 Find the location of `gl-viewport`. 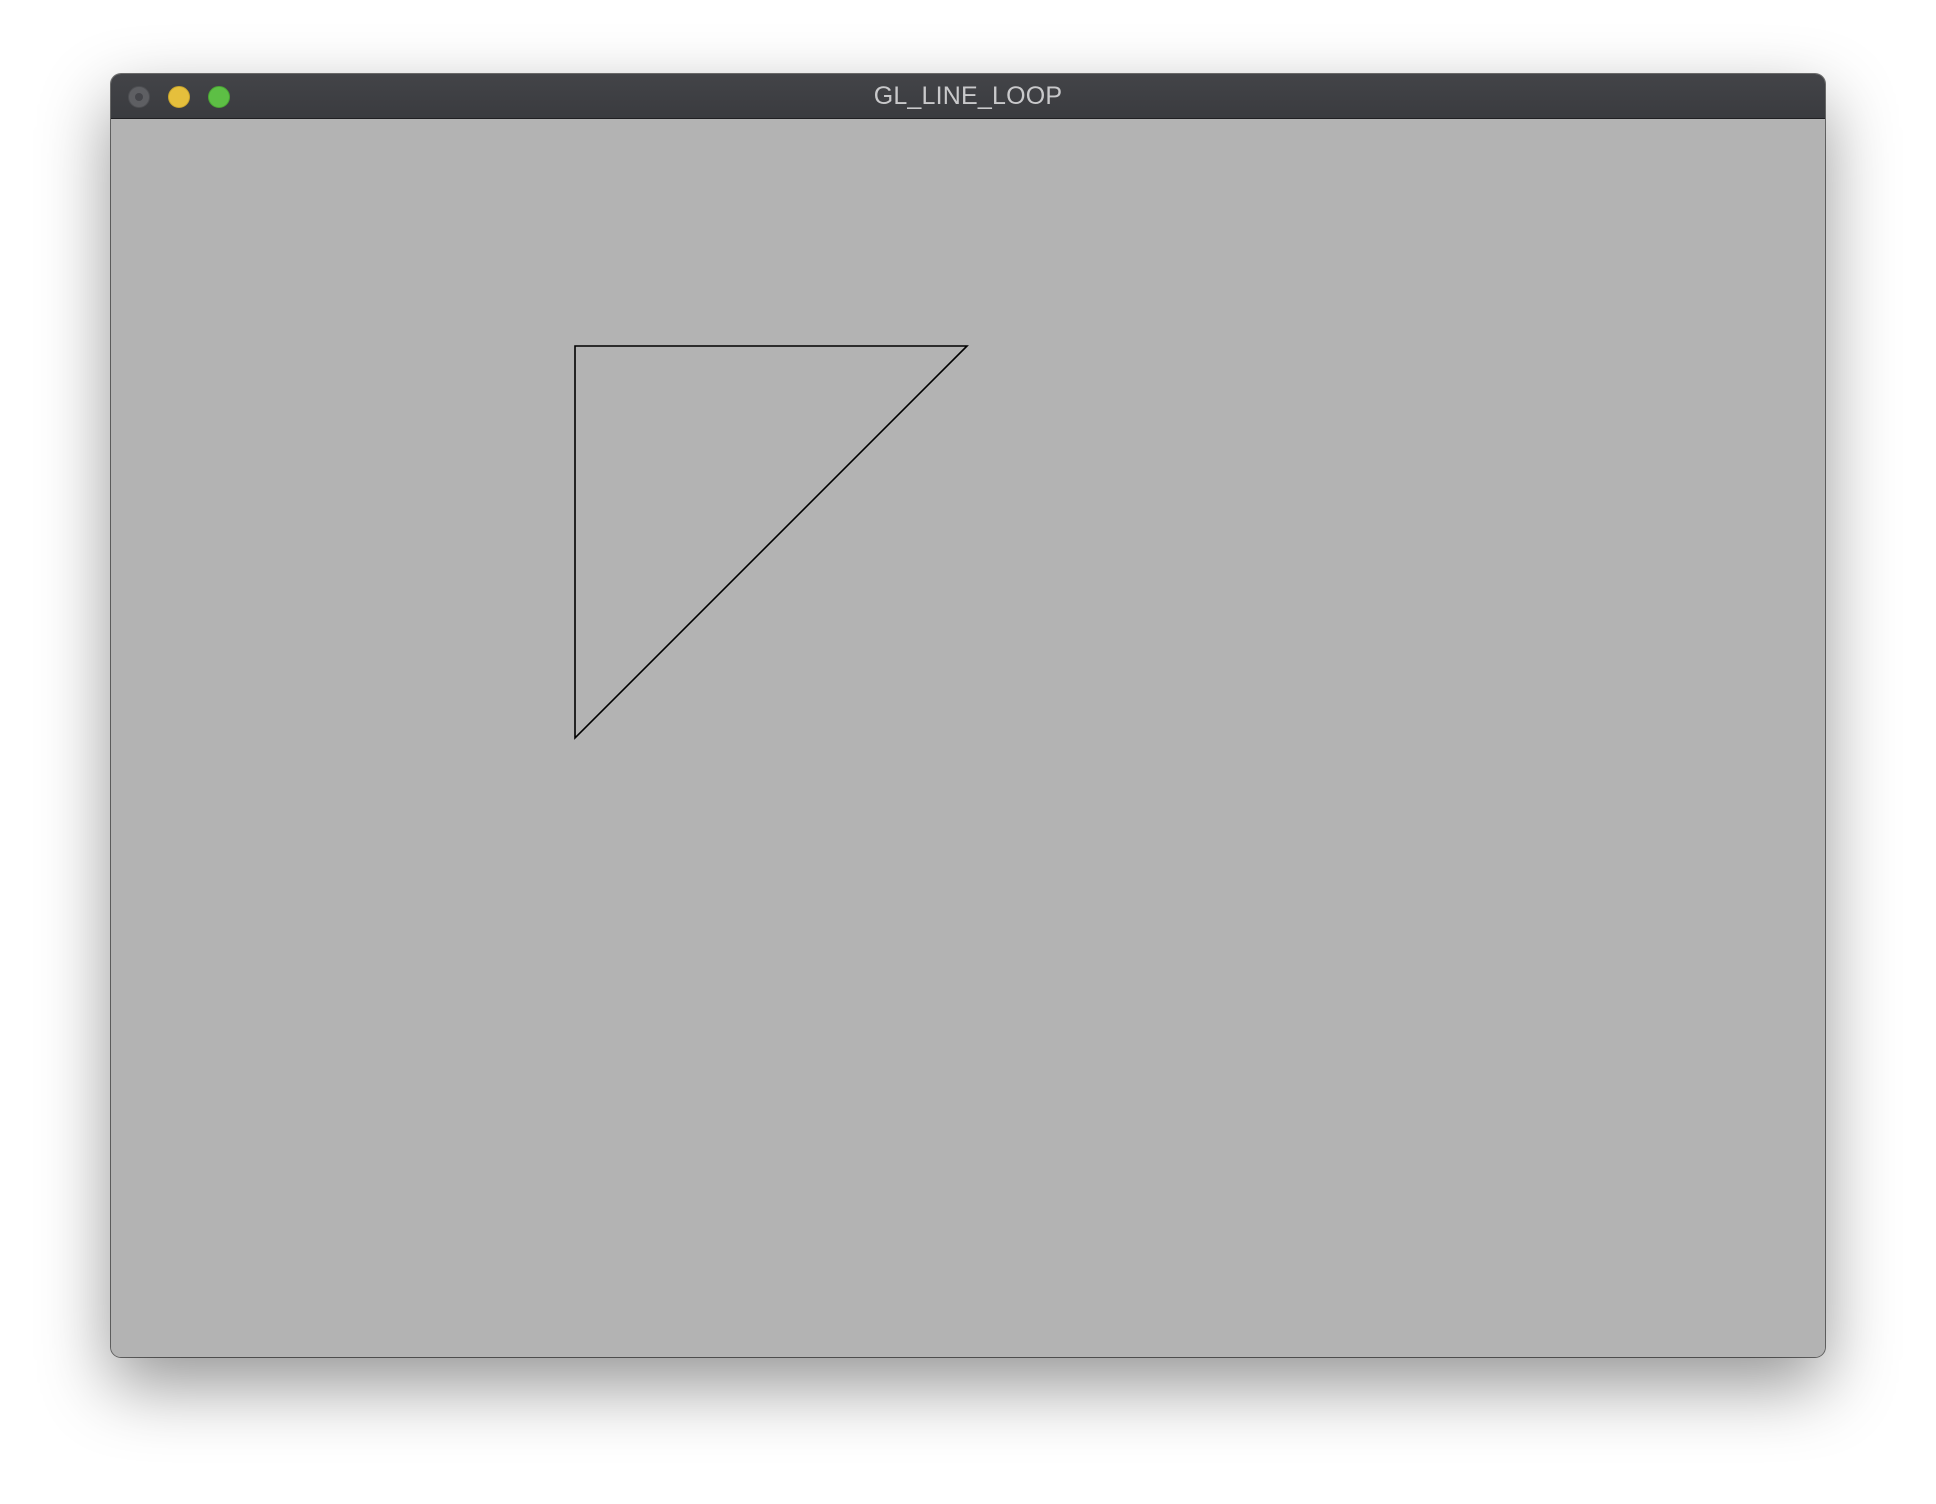

gl-viewport is located at coordinates (771, 542).